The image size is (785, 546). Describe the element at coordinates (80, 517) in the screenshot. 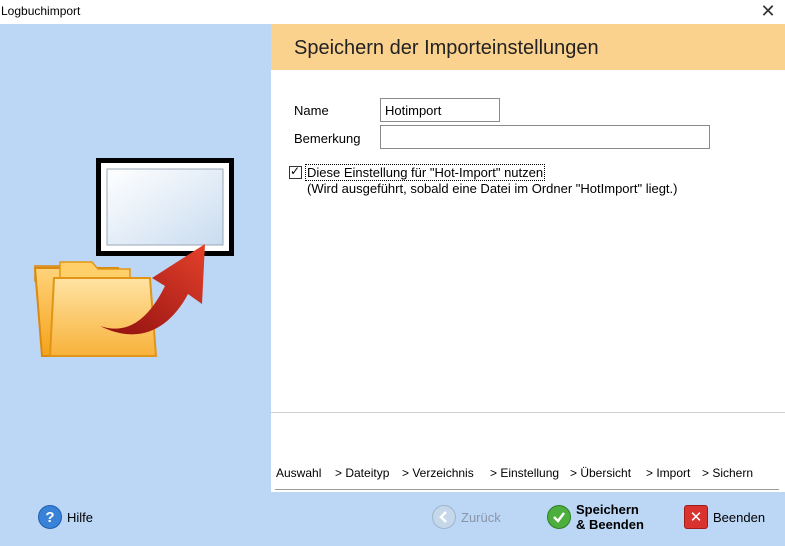

I see `help-label: Hilfe` at that location.